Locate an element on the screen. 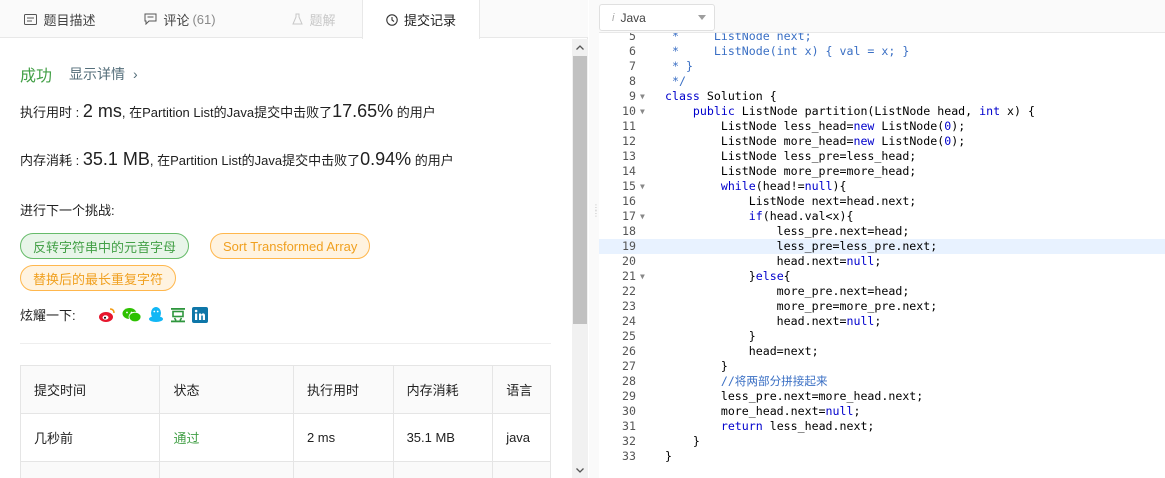 This screenshot has width=1165, height=478. code-line: 28 //将两部分拼接起来 is located at coordinates (882, 381).